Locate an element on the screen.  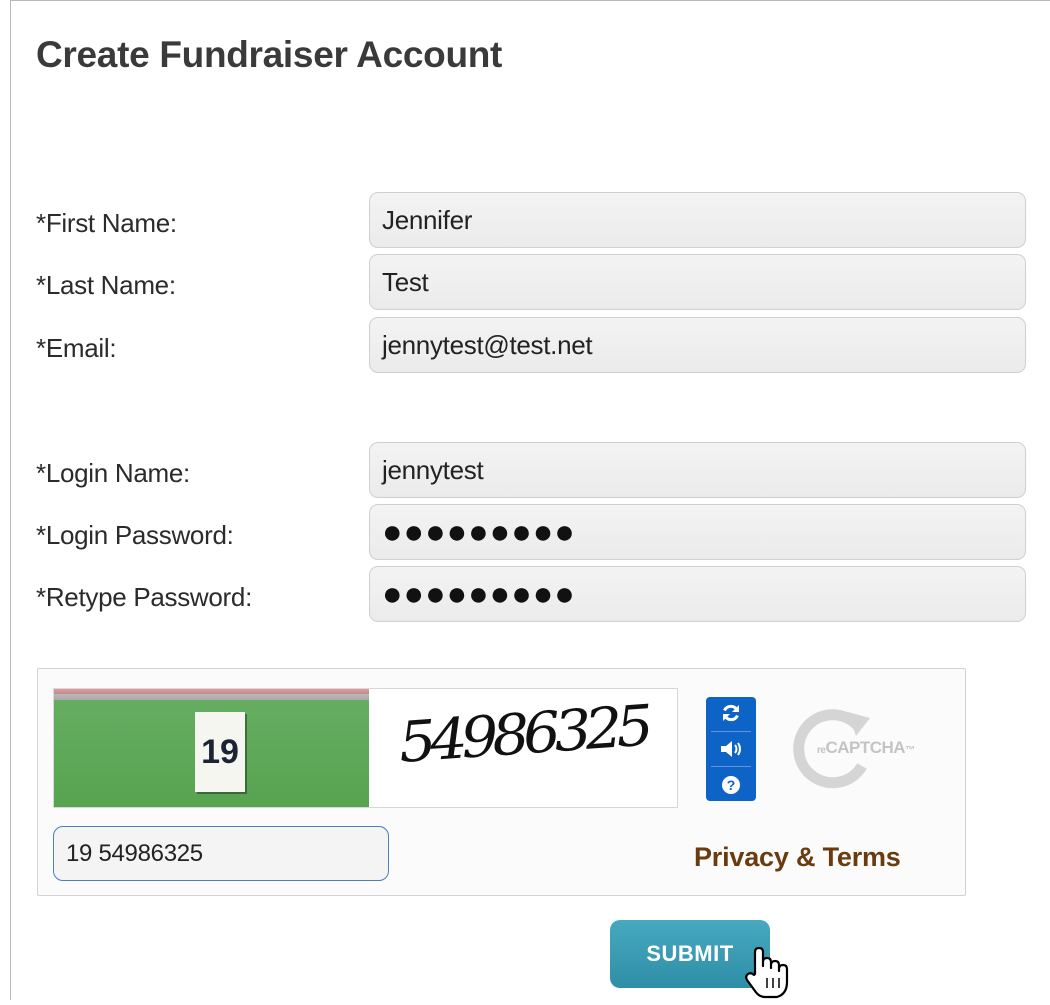
email-label: *Email: is located at coordinates (76, 348).